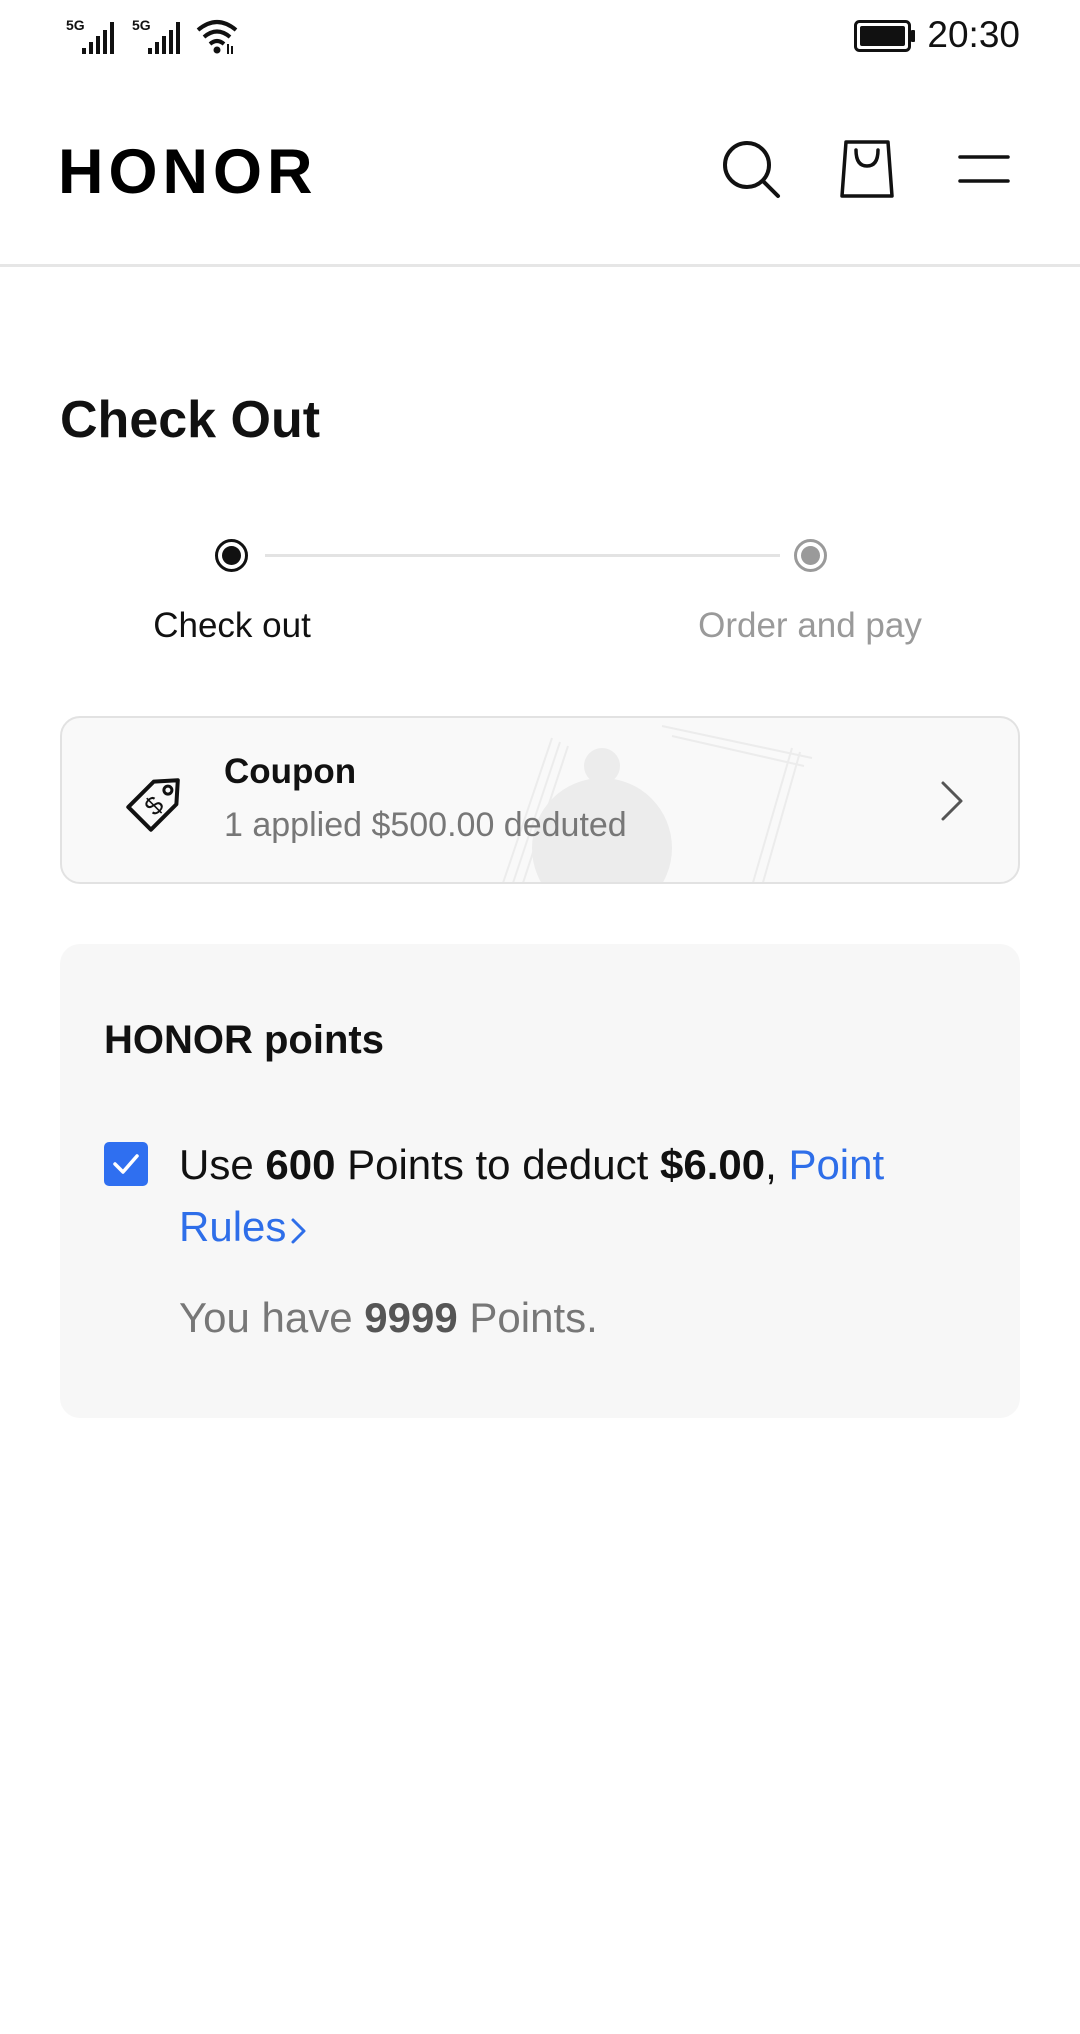 The width and height of the screenshot is (1080, 2034). What do you see at coordinates (712, 1164) in the screenshot?
I see `deduct-amount: $6.00` at bounding box center [712, 1164].